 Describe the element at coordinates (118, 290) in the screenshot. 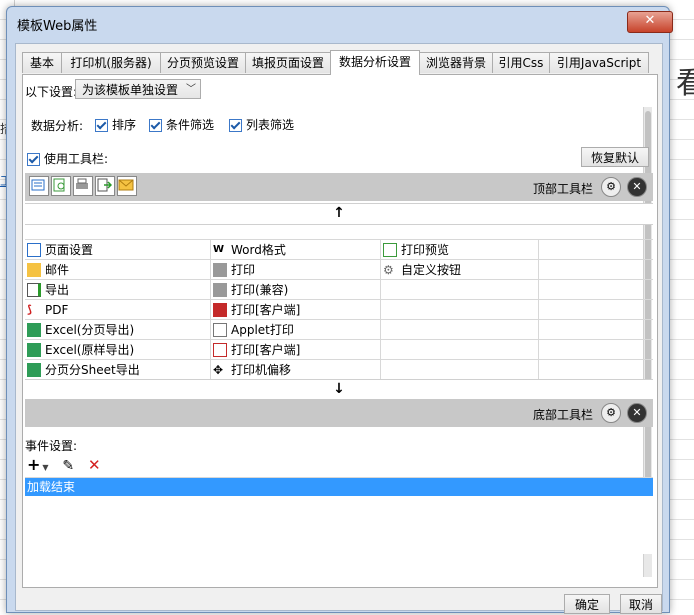

I see `list-item-export: 导出` at that location.